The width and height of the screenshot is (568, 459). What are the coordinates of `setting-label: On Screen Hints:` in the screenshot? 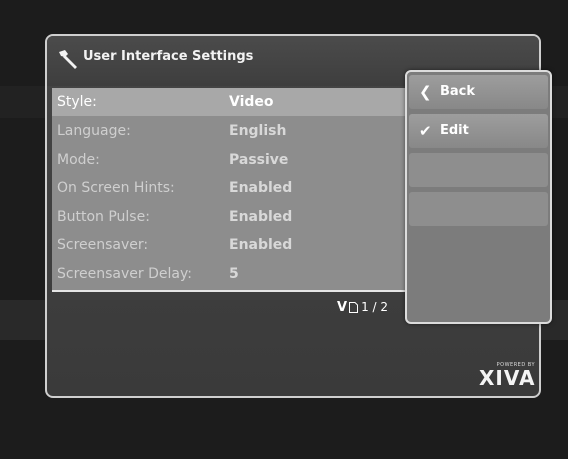 It's located at (116, 188).